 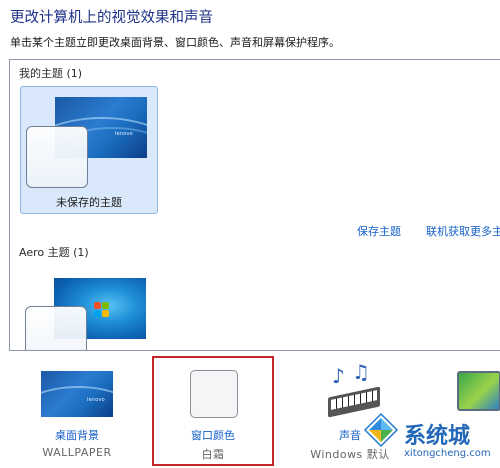 What do you see at coordinates (213, 454) in the screenshot?
I see `window-color-value: 白霜` at bounding box center [213, 454].